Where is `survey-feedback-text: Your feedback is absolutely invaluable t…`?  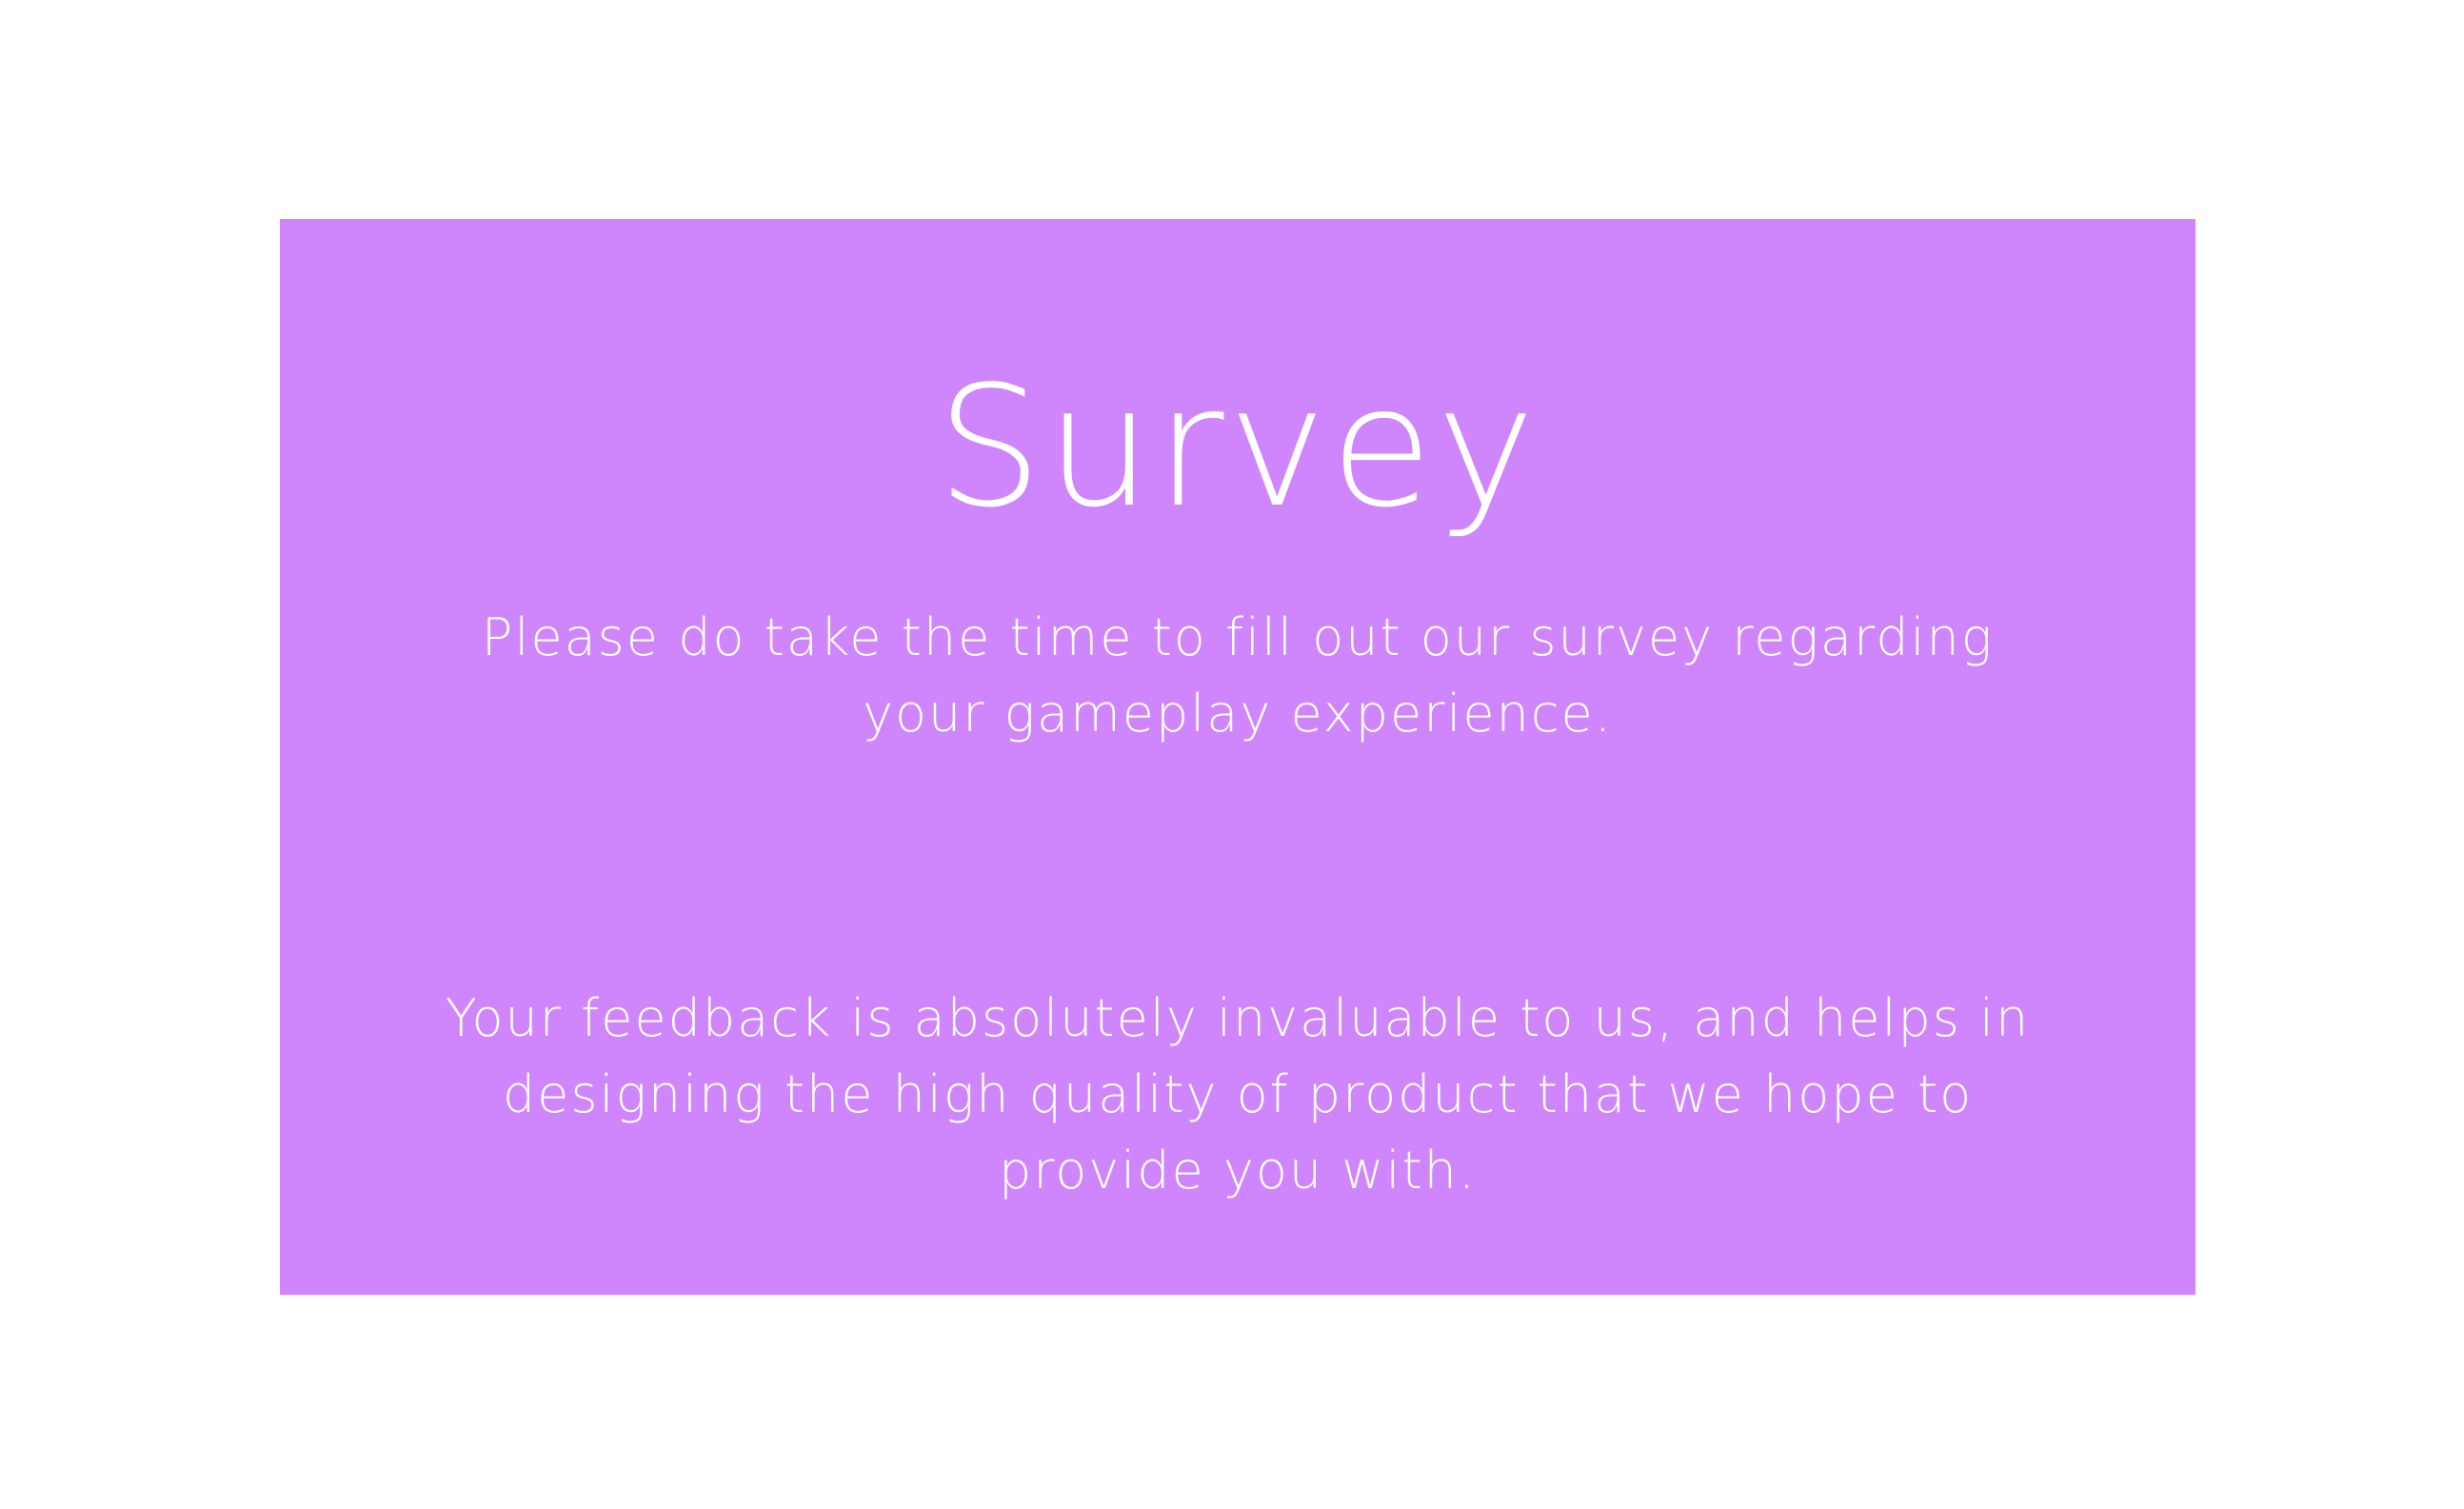 survey-feedback-text: Your feedback is absolutely invaluable t… is located at coordinates (1238, 1094).